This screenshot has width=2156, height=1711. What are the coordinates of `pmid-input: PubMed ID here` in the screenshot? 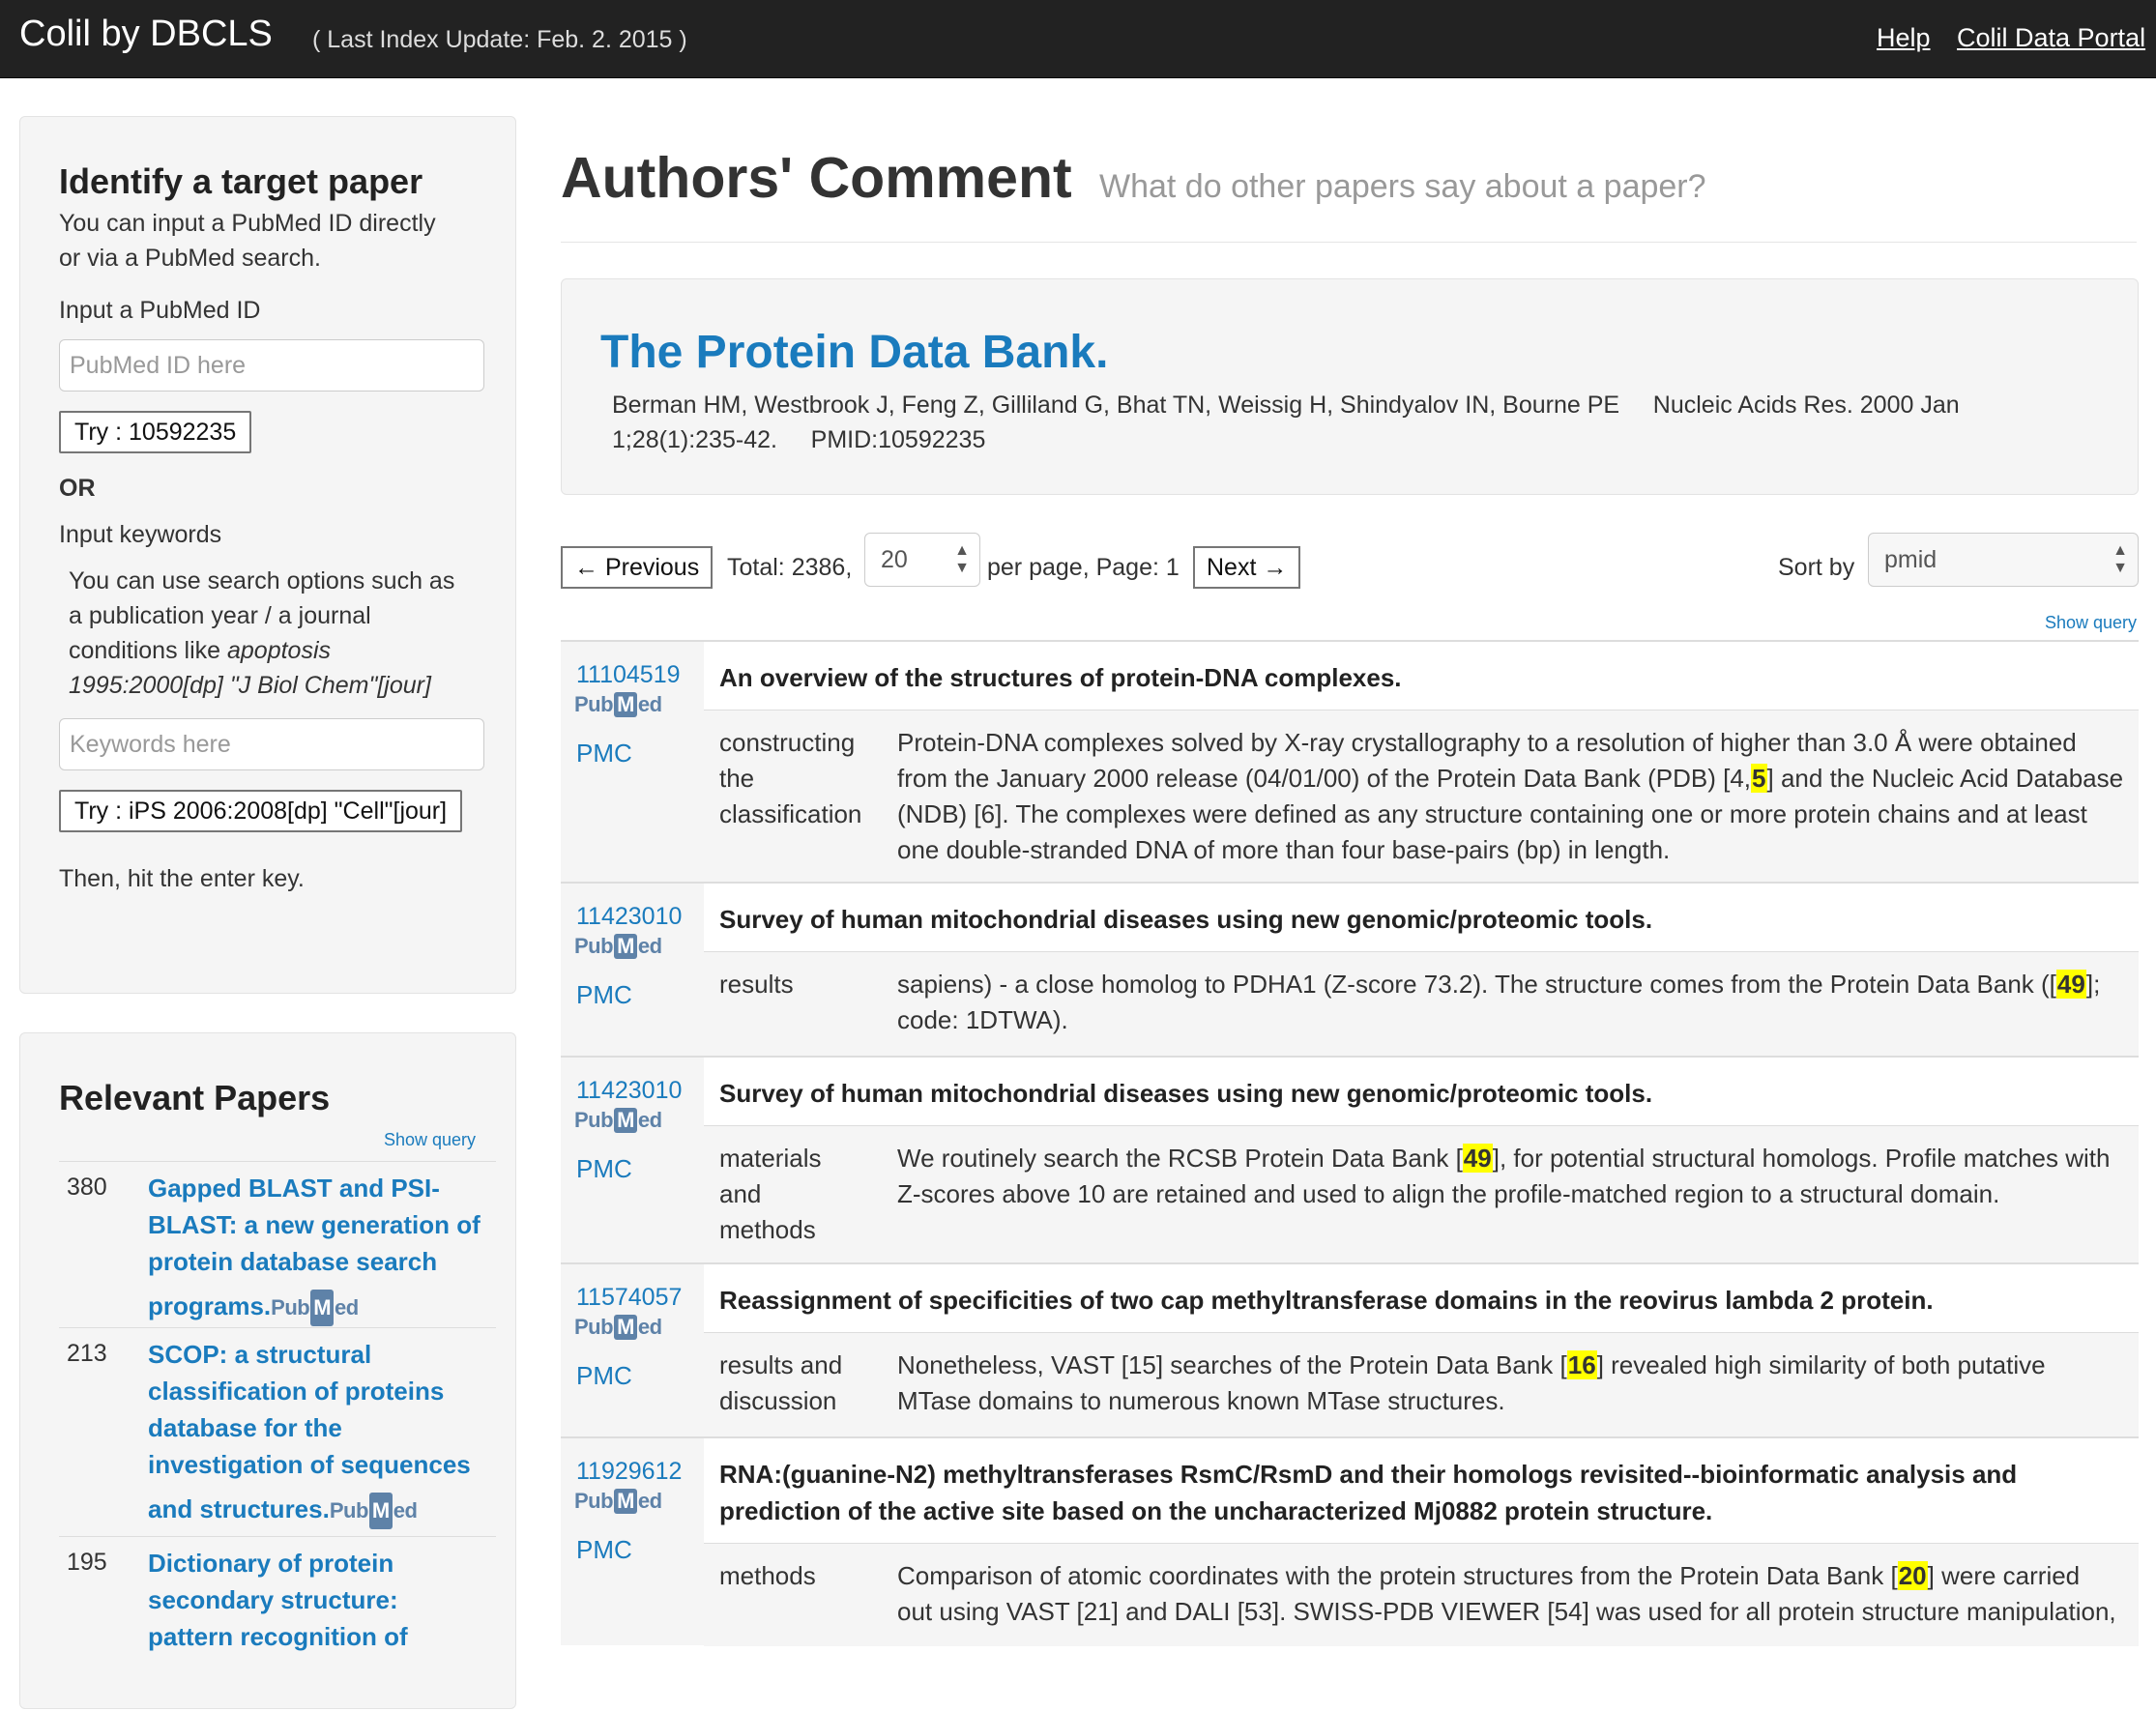 It's located at (271, 365).